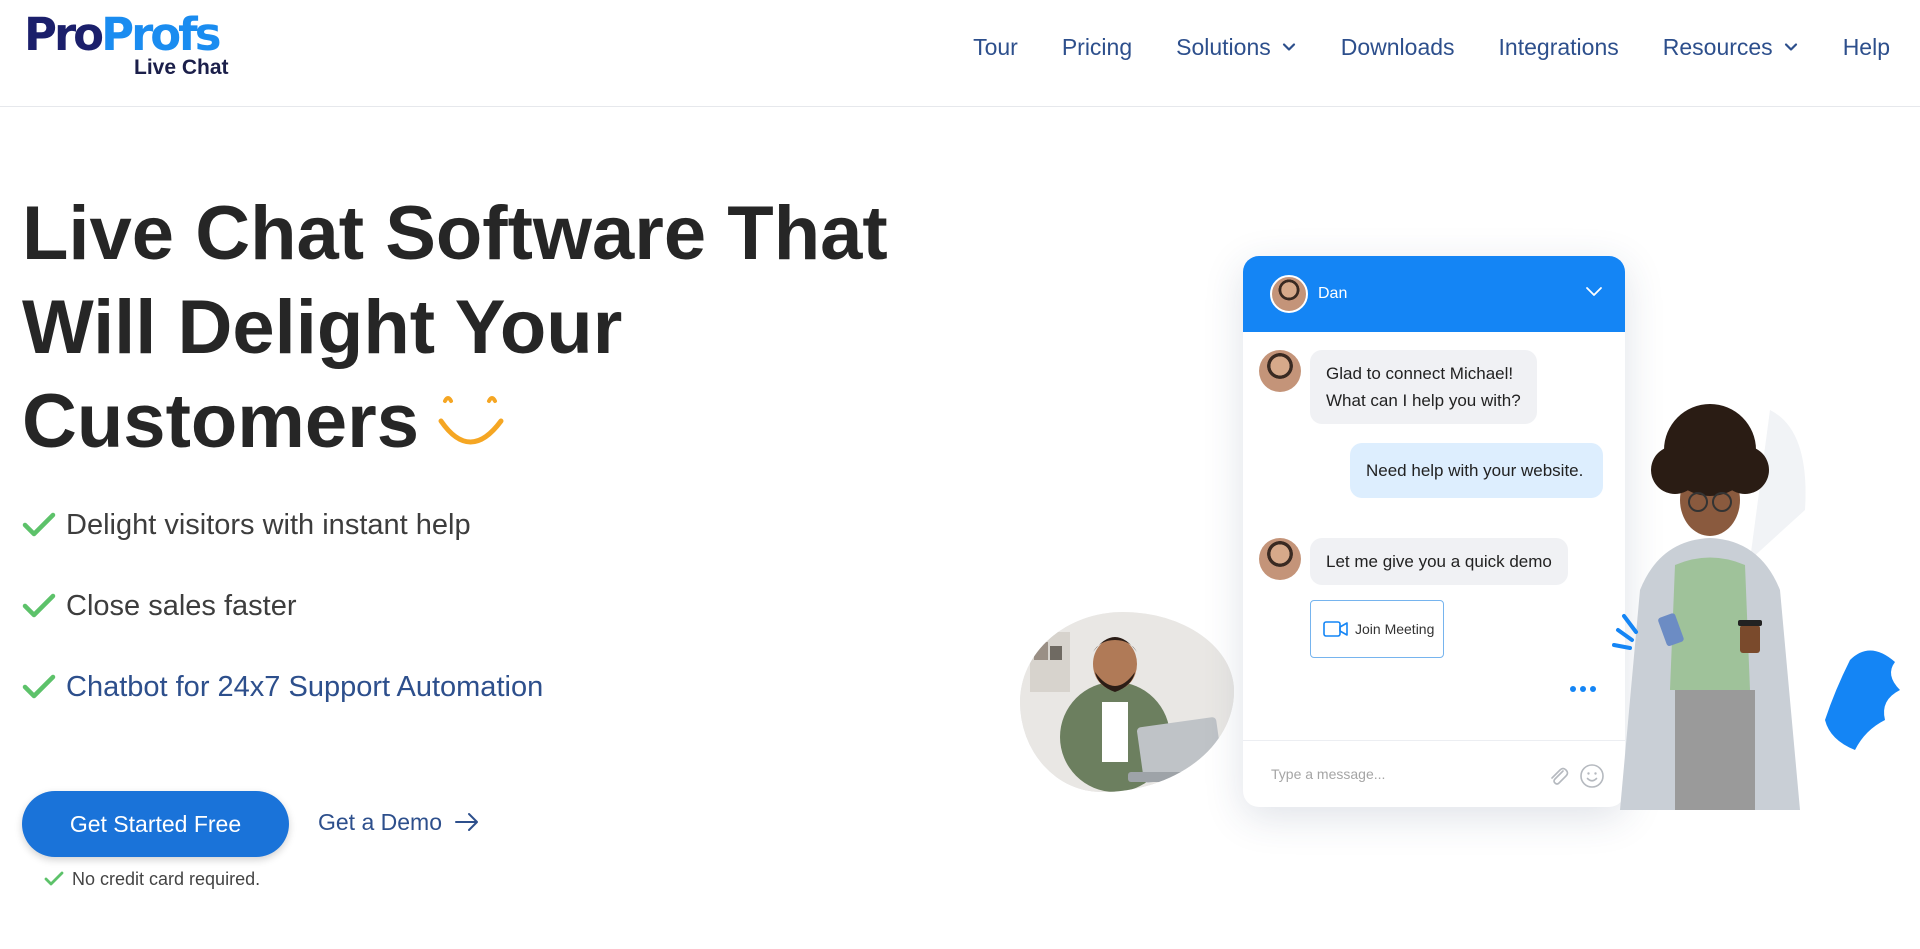 This screenshot has width=1920, height=949. I want to click on agent-name: Dan, so click(1333, 293).